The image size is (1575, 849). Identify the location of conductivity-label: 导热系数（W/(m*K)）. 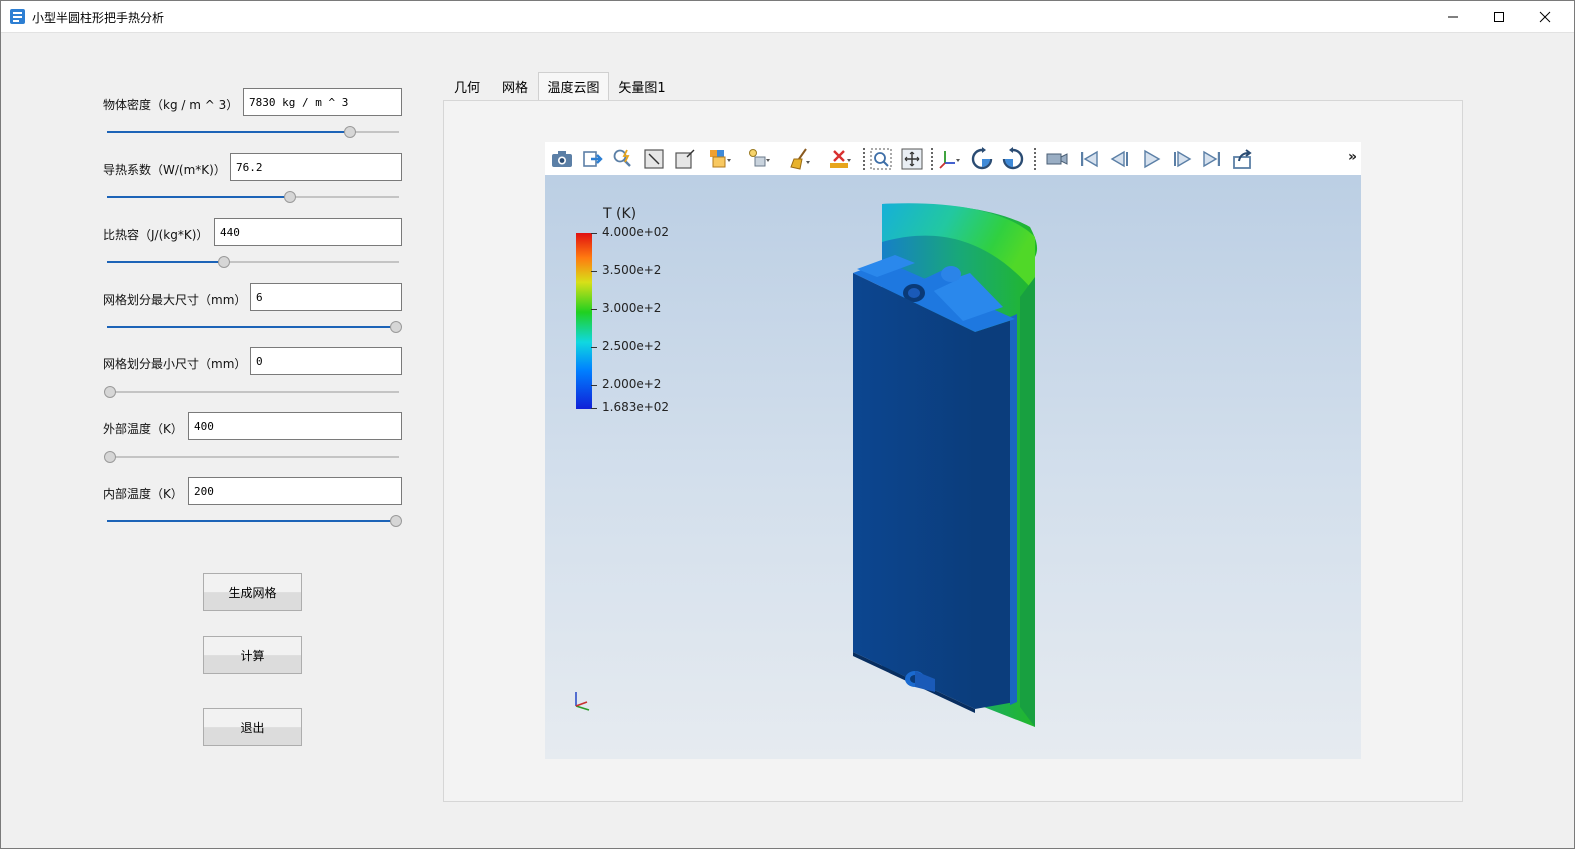
(164, 170).